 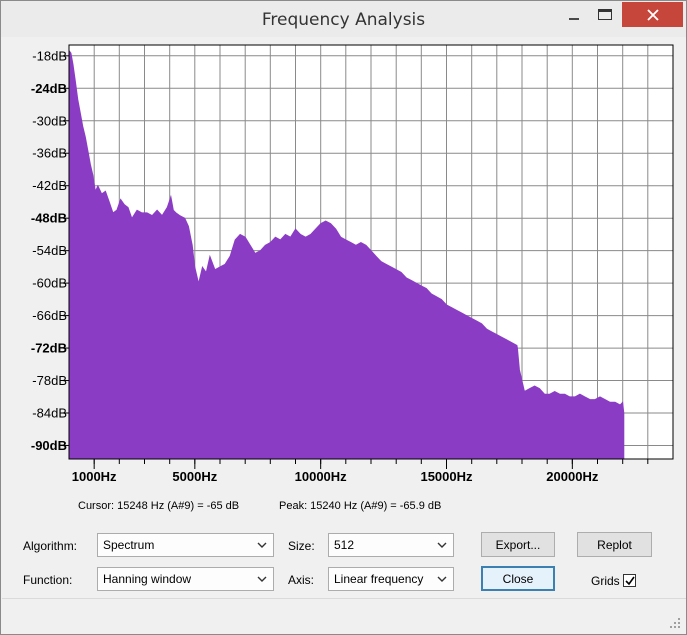 I want to click on y-tick-label: -78dB, so click(x=49, y=380).